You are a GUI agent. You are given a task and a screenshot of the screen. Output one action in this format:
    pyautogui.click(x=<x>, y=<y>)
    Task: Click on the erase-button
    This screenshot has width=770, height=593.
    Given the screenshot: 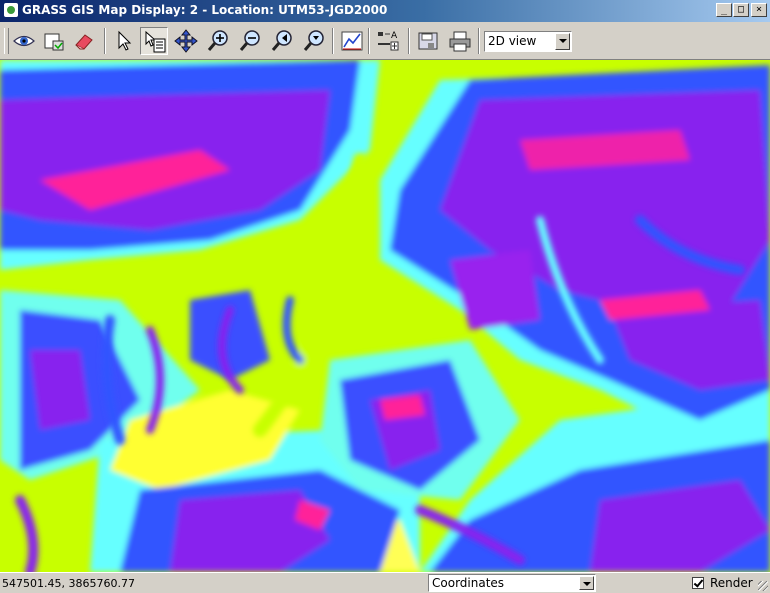 What is the action you would take?
    pyautogui.click(x=84, y=41)
    